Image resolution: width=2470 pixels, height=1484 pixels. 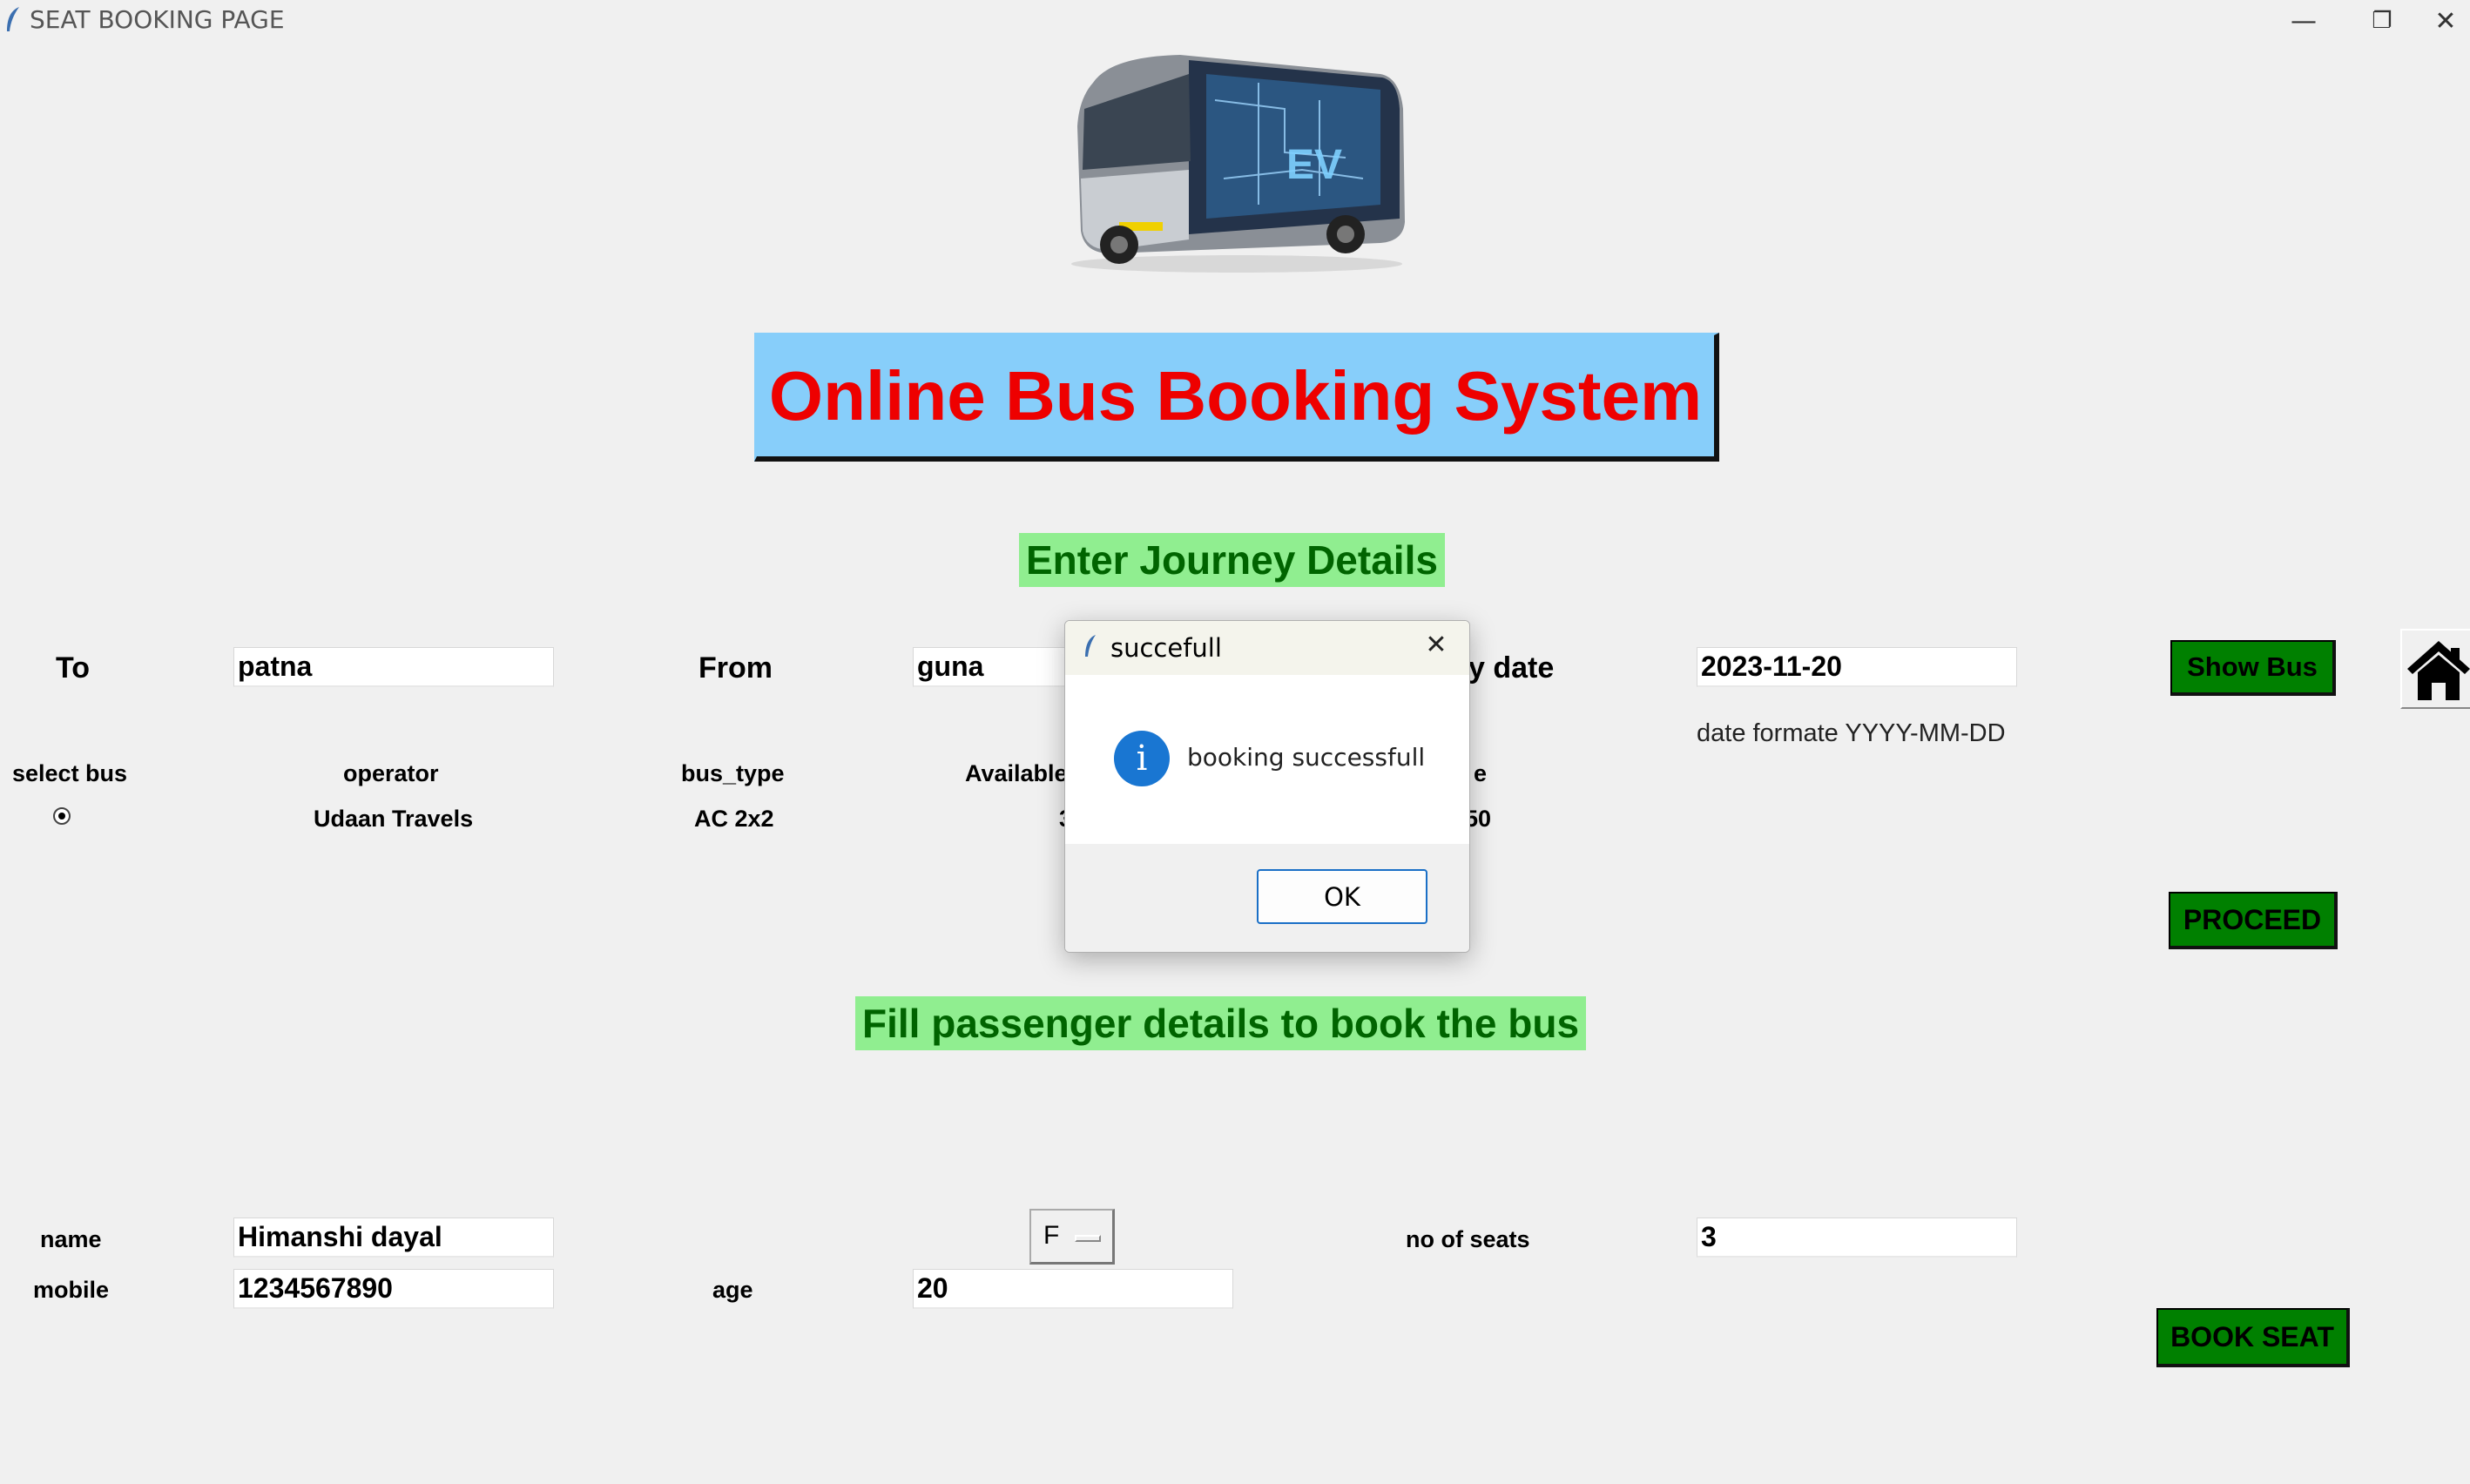 What do you see at coordinates (393, 1238) in the screenshot?
I see `name-input: Himanshi dayal` at bounding box center [393, 1238].